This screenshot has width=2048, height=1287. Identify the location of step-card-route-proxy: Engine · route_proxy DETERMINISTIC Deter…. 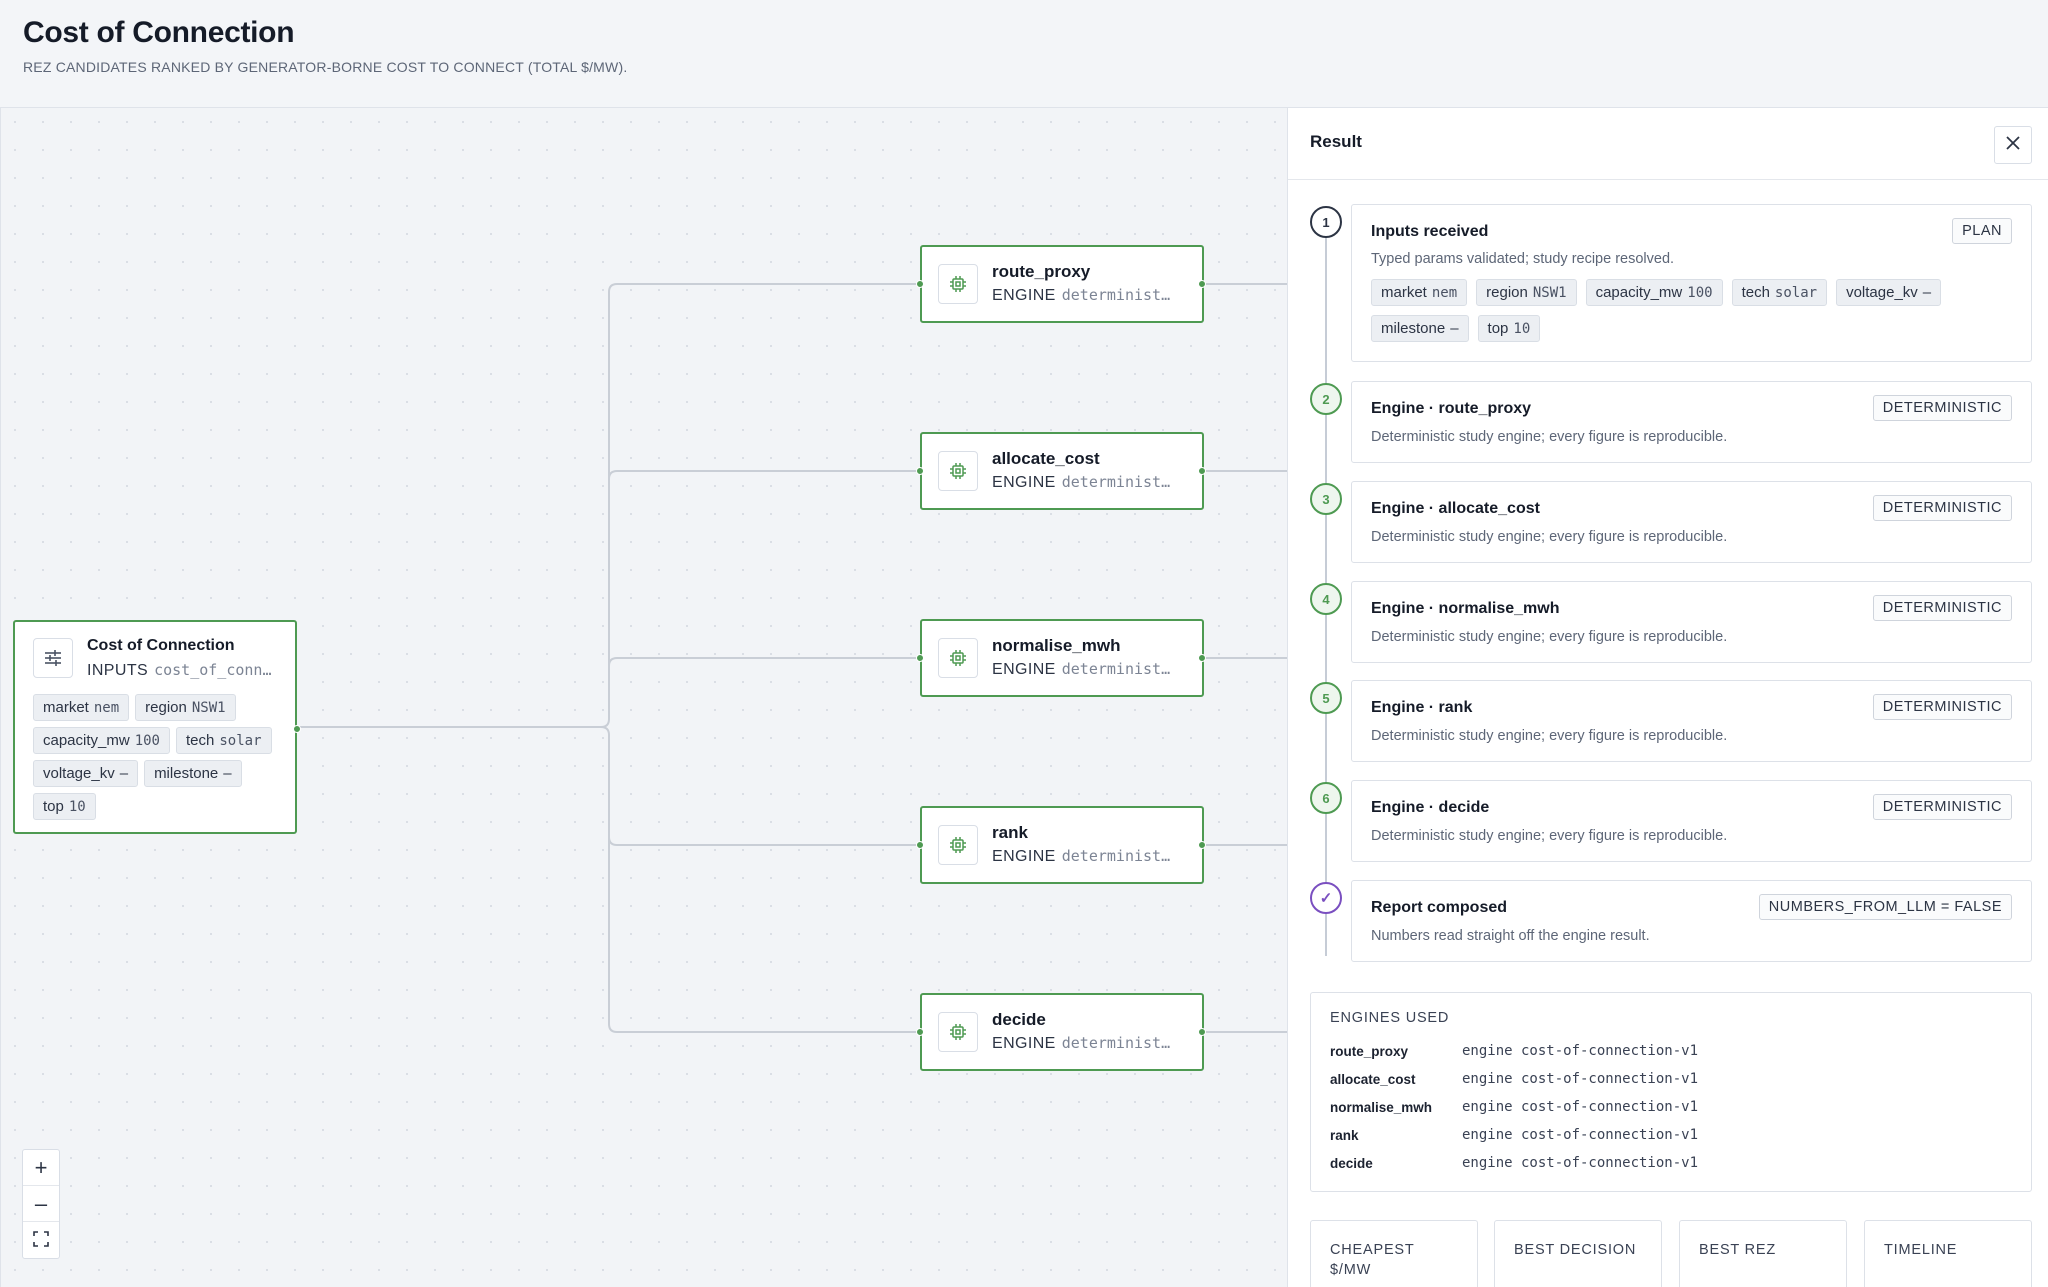
(1691, 422).